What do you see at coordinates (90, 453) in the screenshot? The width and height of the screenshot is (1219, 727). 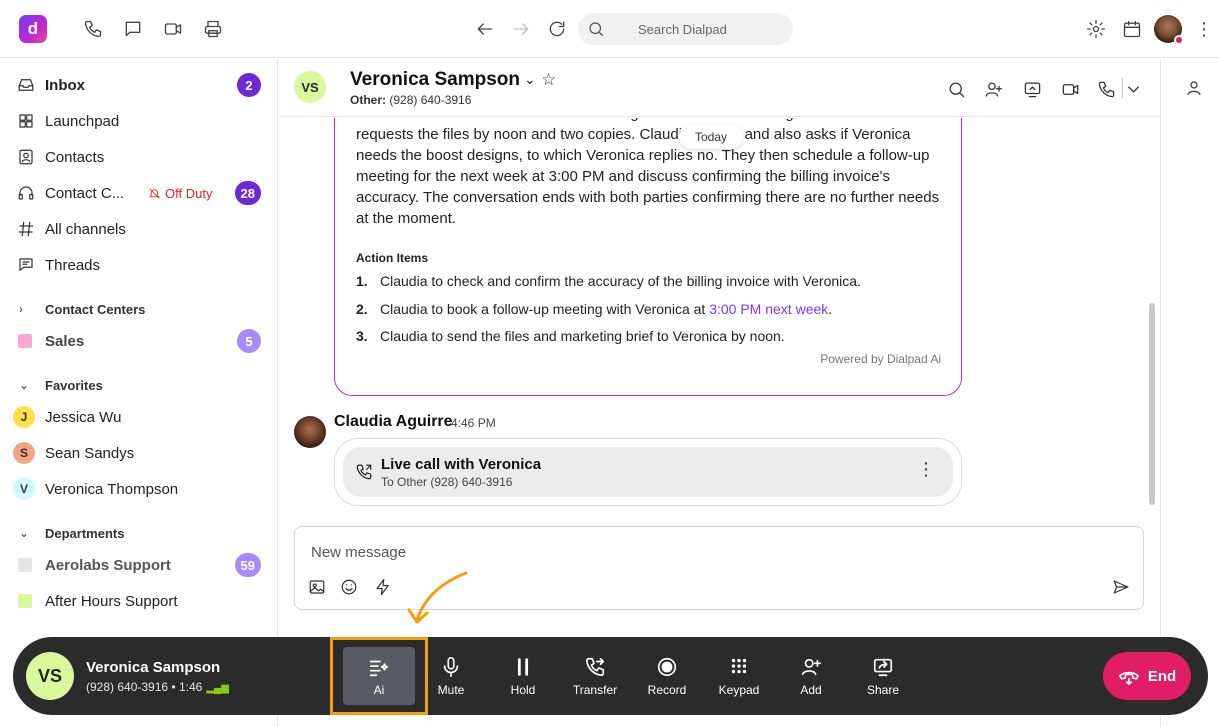 I see `sidebar-item-label: Sean Sandys` at bounding box center [90, 453].